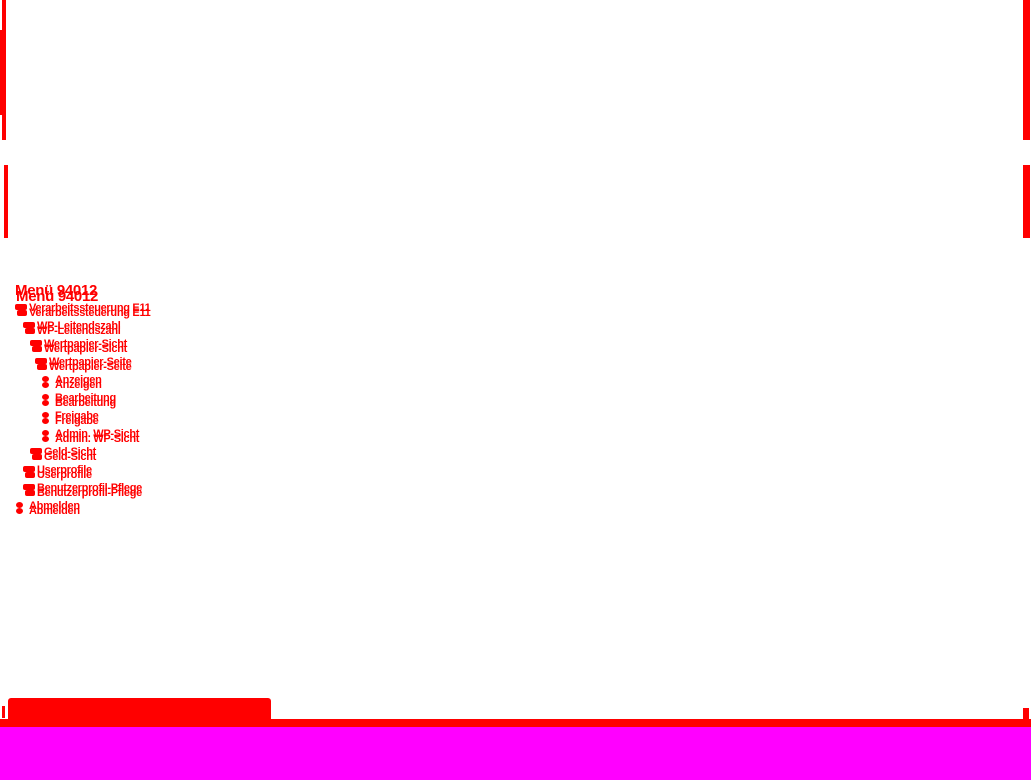 This screenshot has width=1031, height=780. I want to click on menu-item-label: Userprofile, so click(64, 470).